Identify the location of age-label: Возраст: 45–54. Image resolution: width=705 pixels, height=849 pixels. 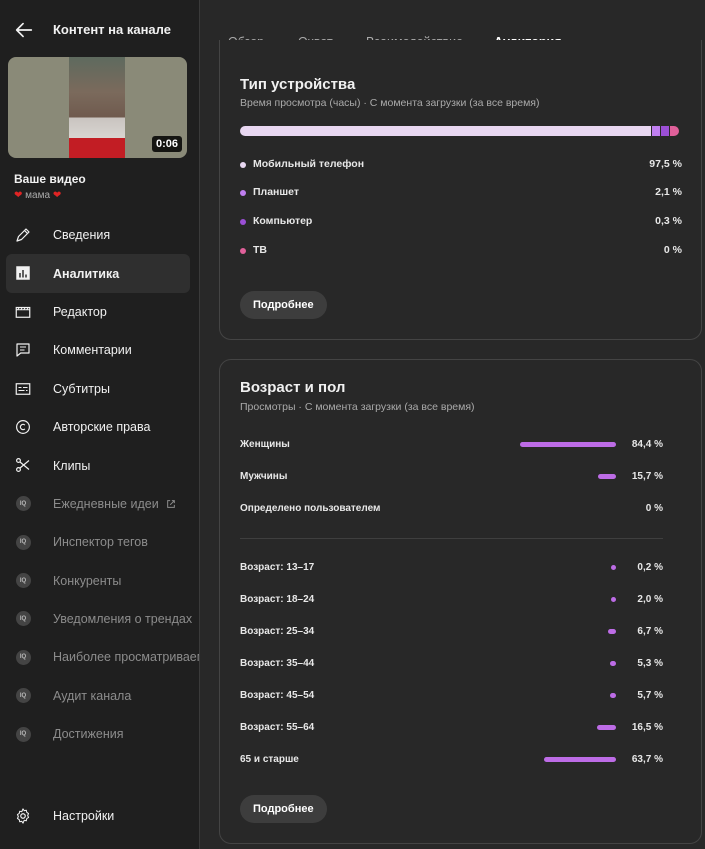
(277, 695).